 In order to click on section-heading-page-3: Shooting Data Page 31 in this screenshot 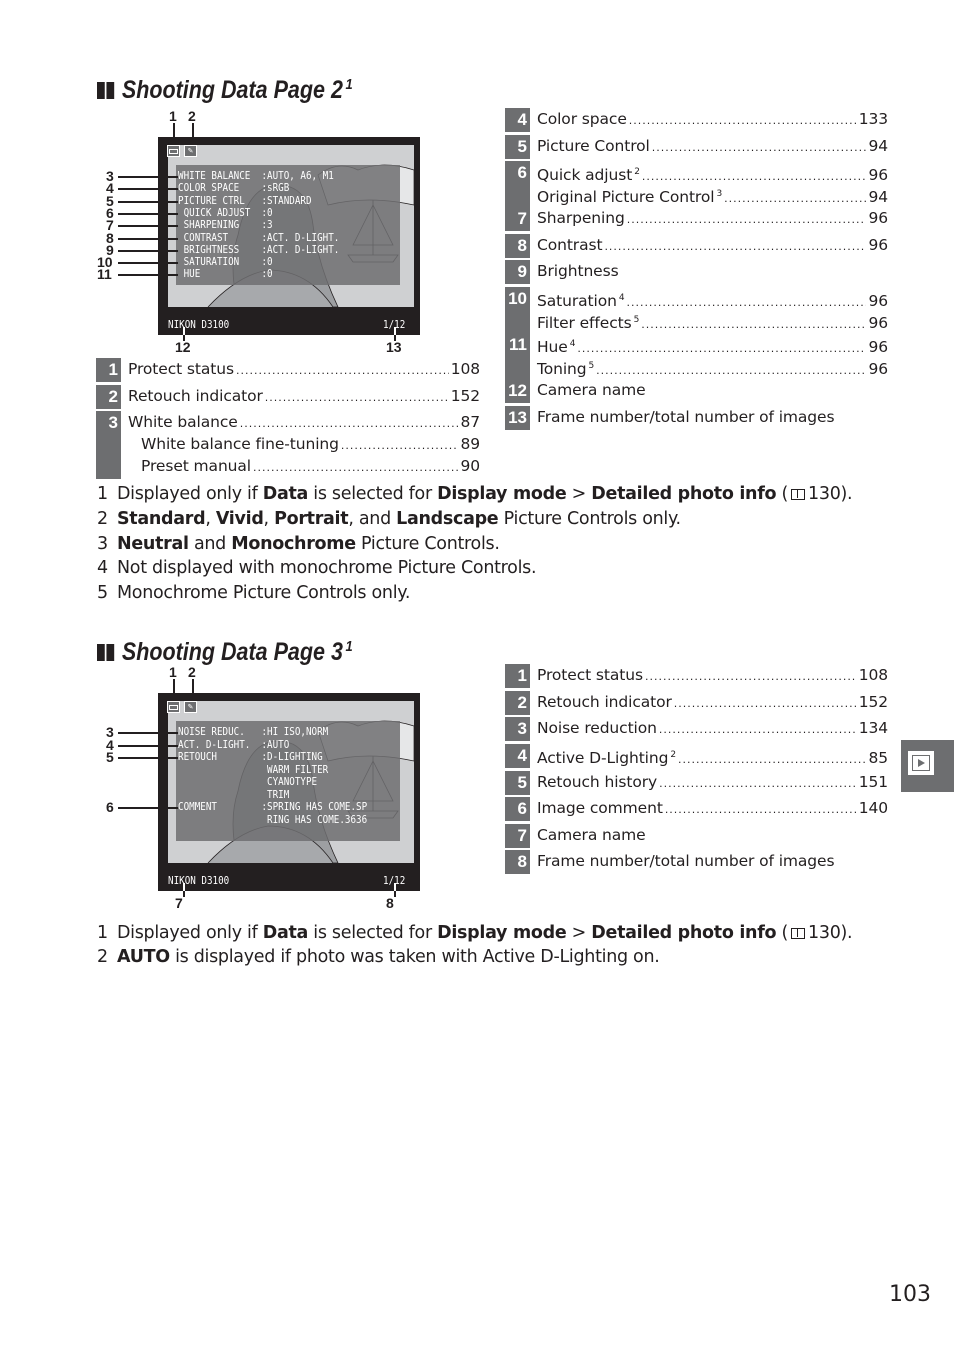, I will do `click(225, 649)`.